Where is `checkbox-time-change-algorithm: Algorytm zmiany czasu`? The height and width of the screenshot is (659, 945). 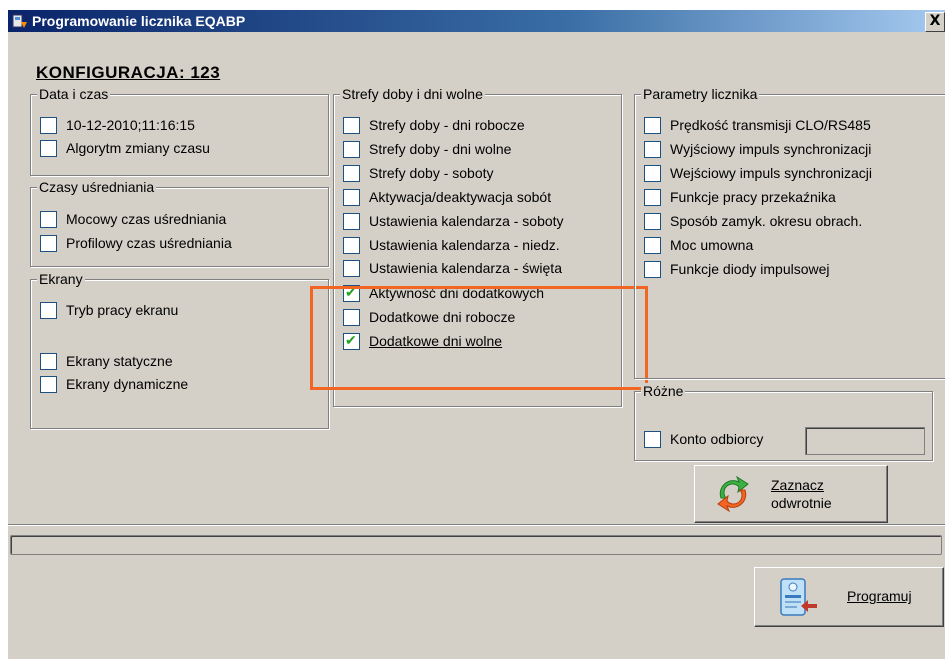
checkbox-time-change-algorithm: Algorytm zmiany czasu is located at coordinates (125, 148).